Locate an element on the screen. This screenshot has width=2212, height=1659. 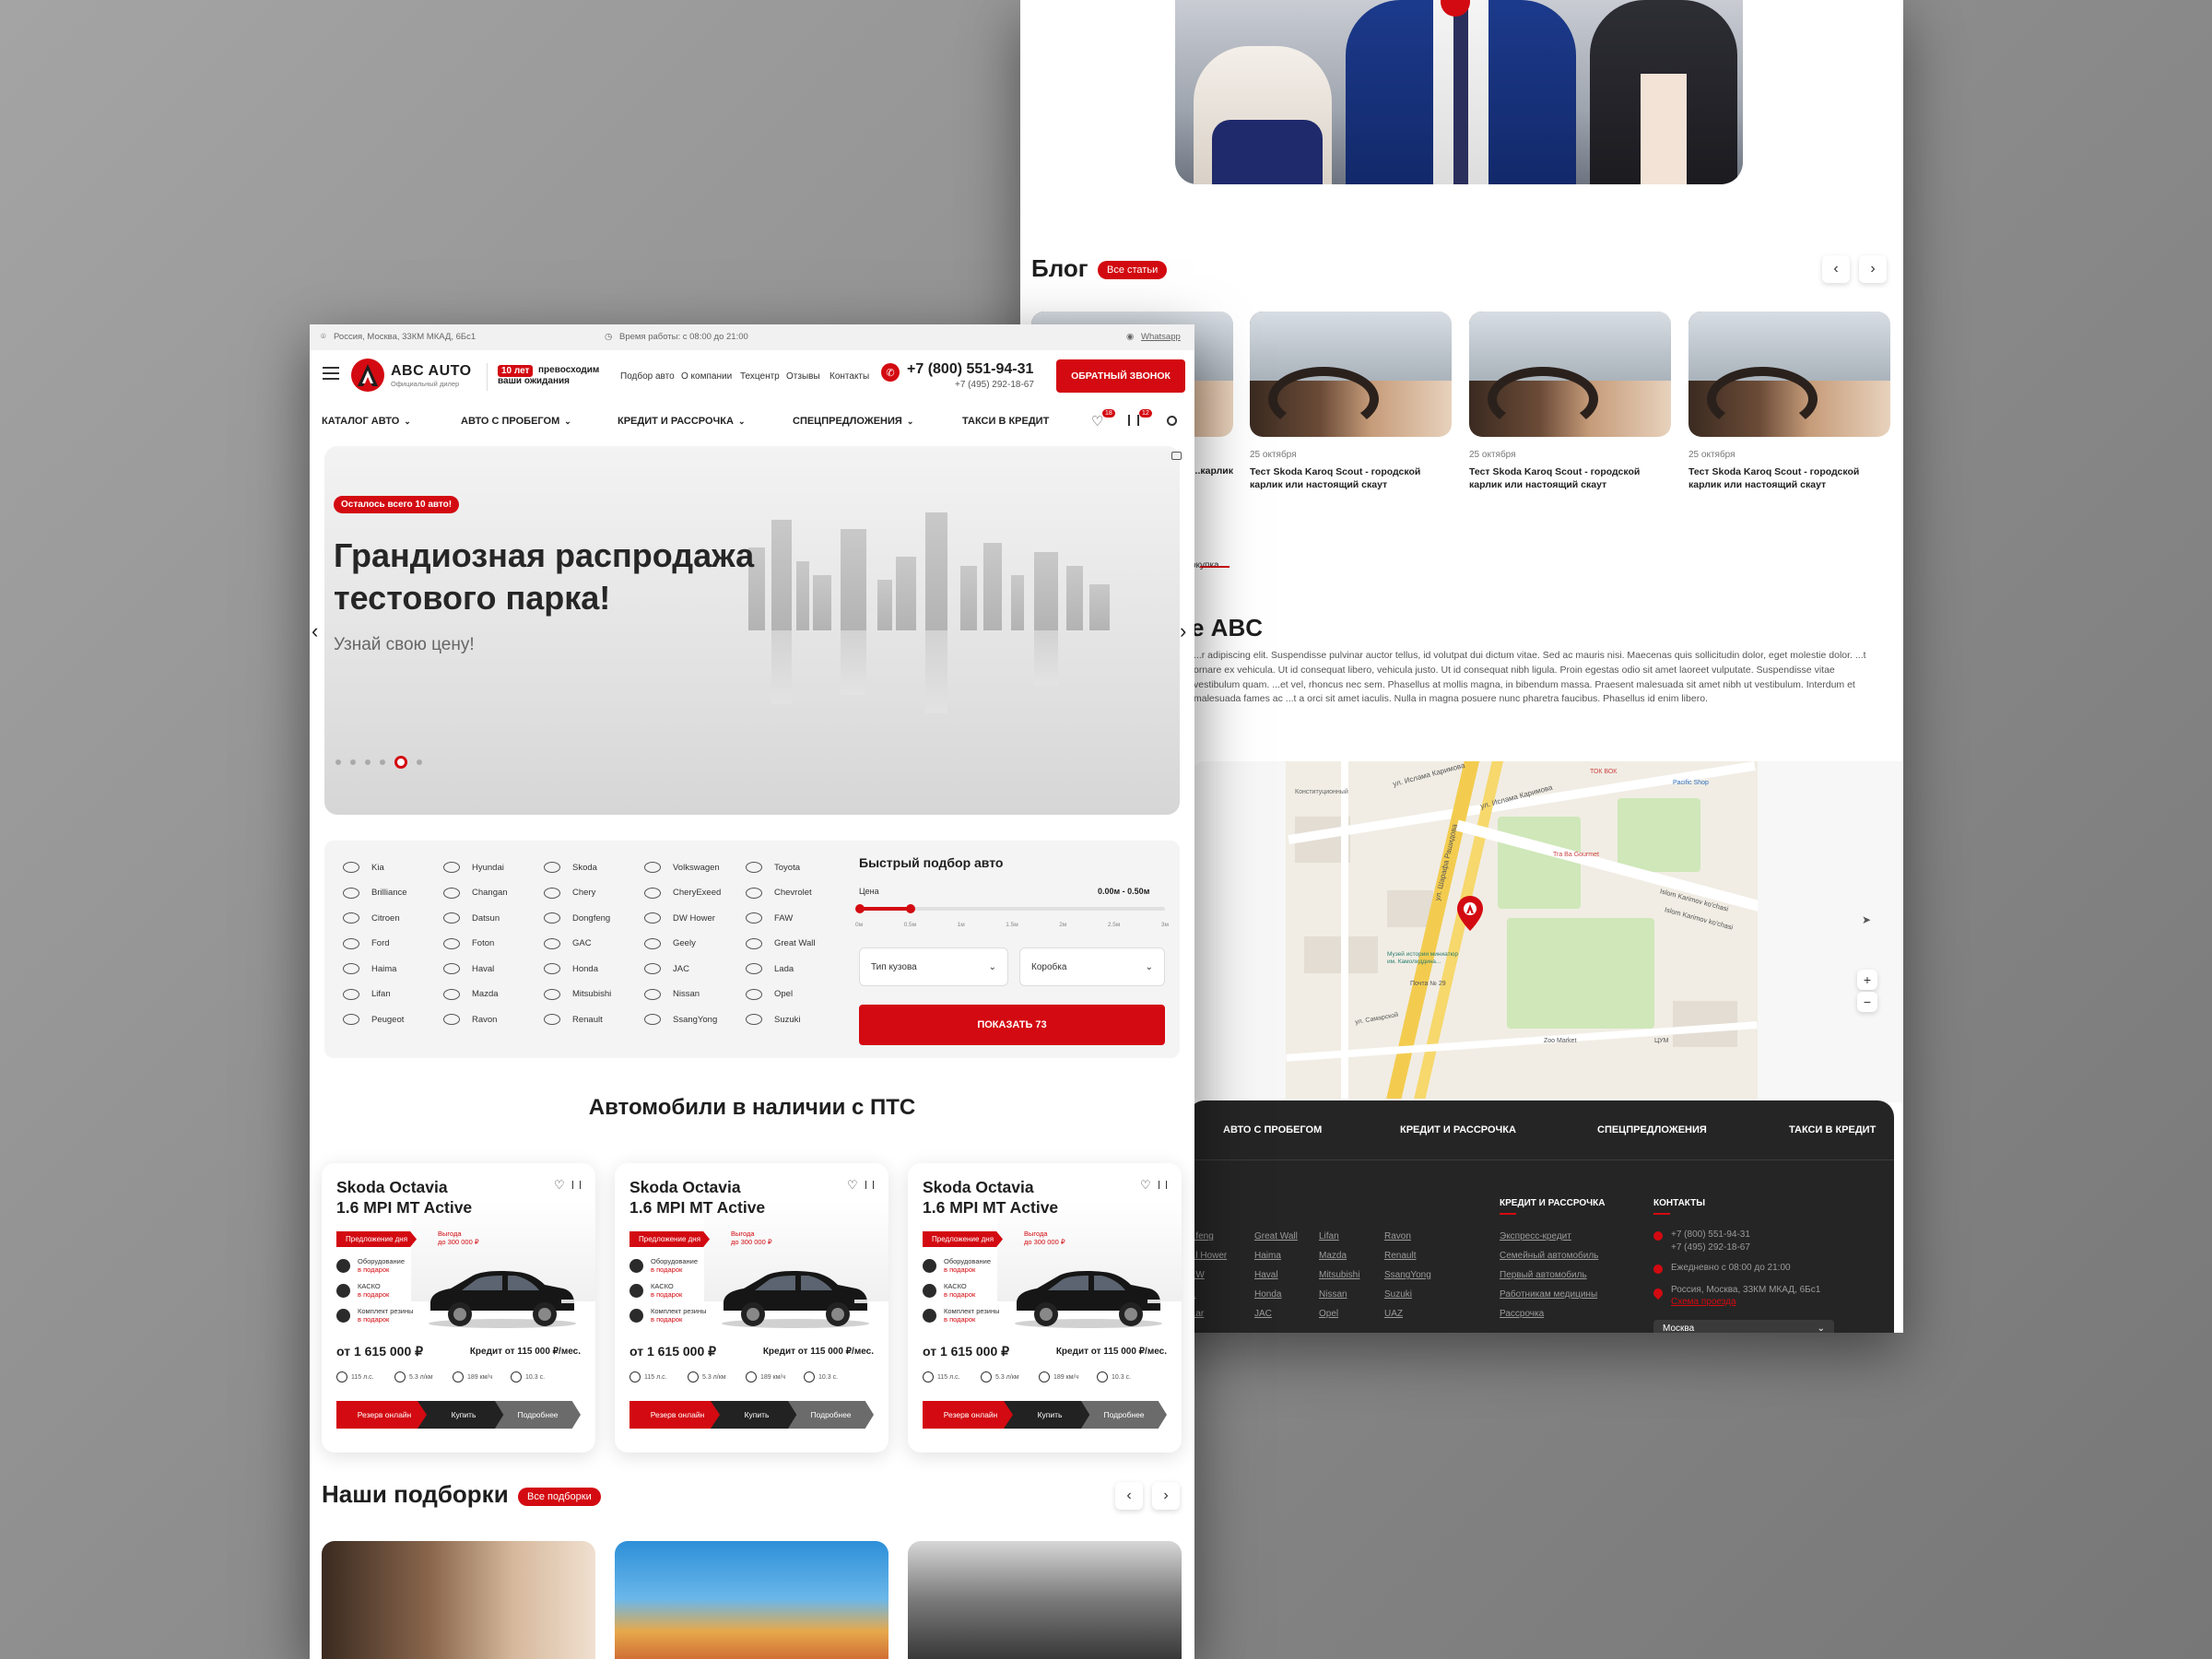
footer-brand-link: Mitsubishi is located at coordinates (1339, 1275).